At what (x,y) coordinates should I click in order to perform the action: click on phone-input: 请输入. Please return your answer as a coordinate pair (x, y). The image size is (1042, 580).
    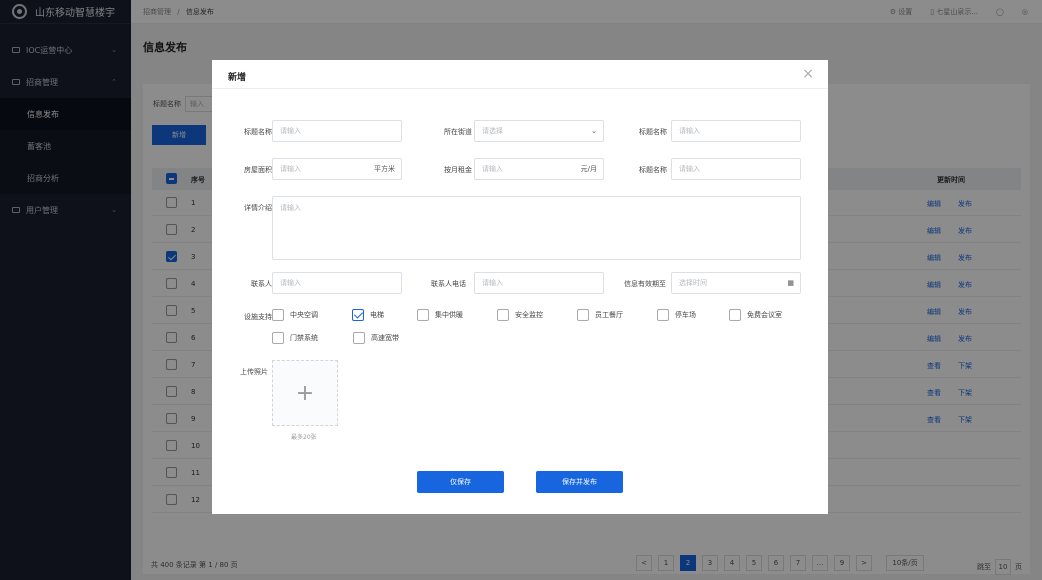
    Looking at the image, I should click on (539, 283).